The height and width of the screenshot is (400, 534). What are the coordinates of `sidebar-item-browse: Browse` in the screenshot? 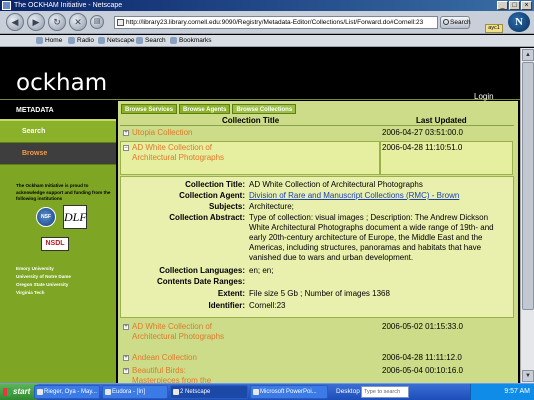 It's located at (58, 154).